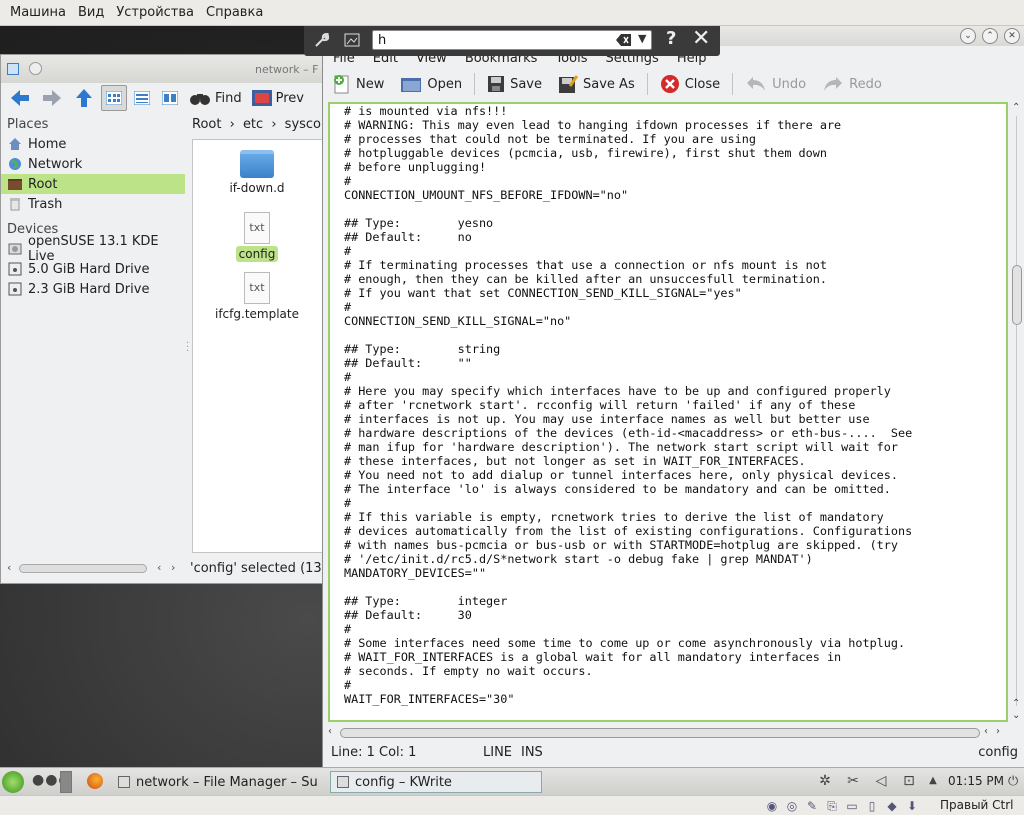 This screenshot has width=1024, height=815. Describe the element at coordinates (775, 84) in the screenshot. I see `undo-button: Undo` at that location.